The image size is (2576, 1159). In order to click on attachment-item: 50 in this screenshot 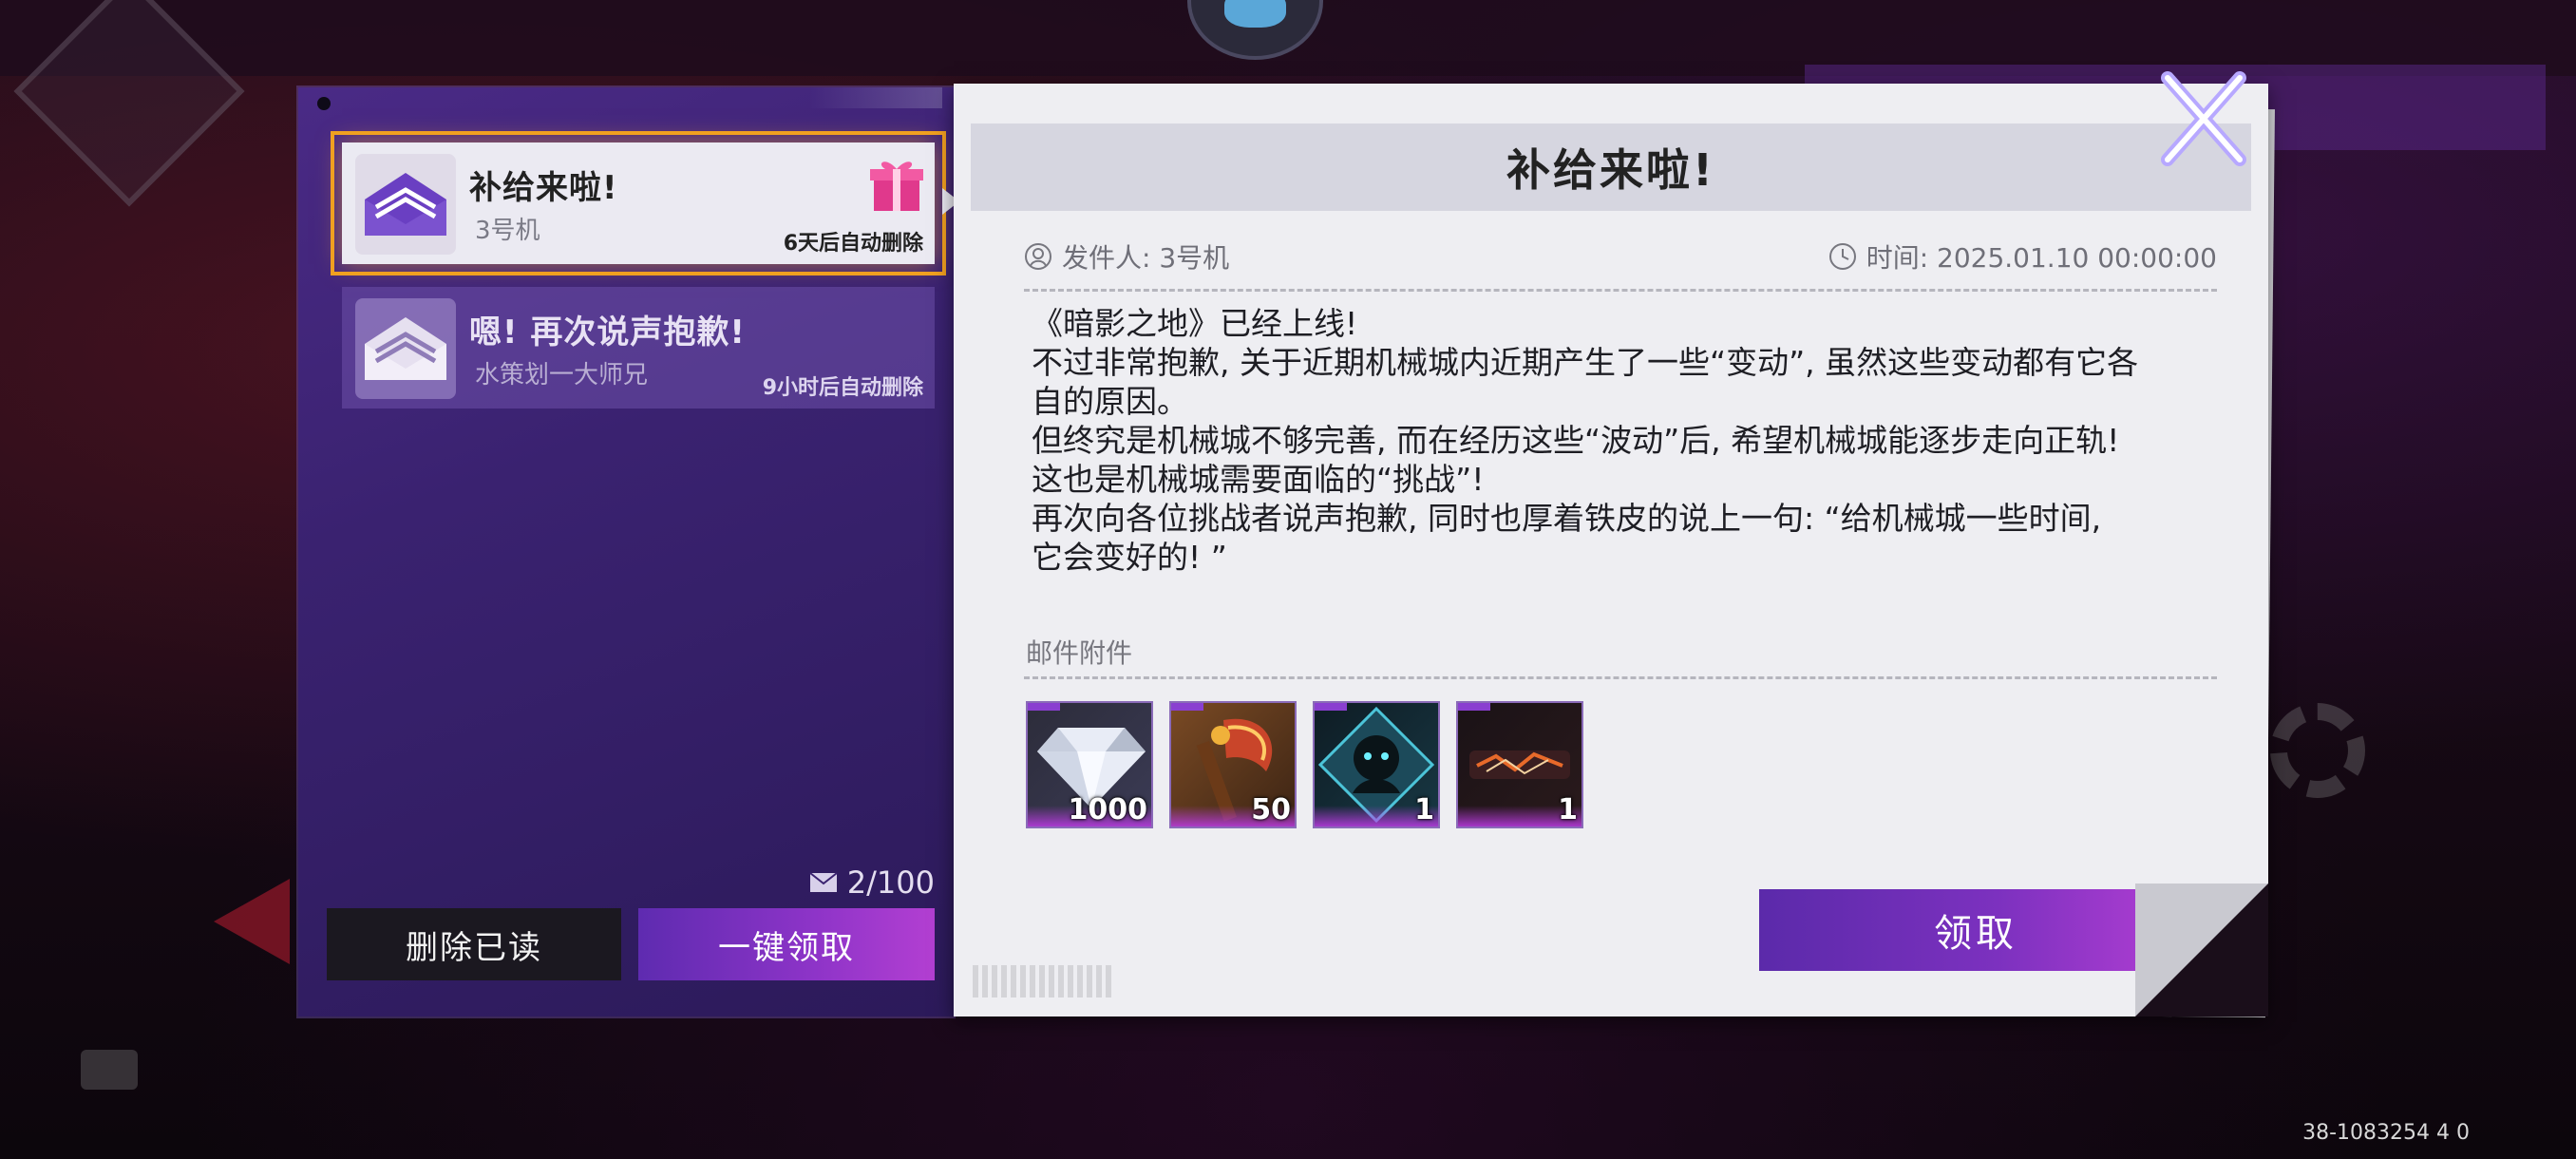, I will do `click(1233, 764)`.